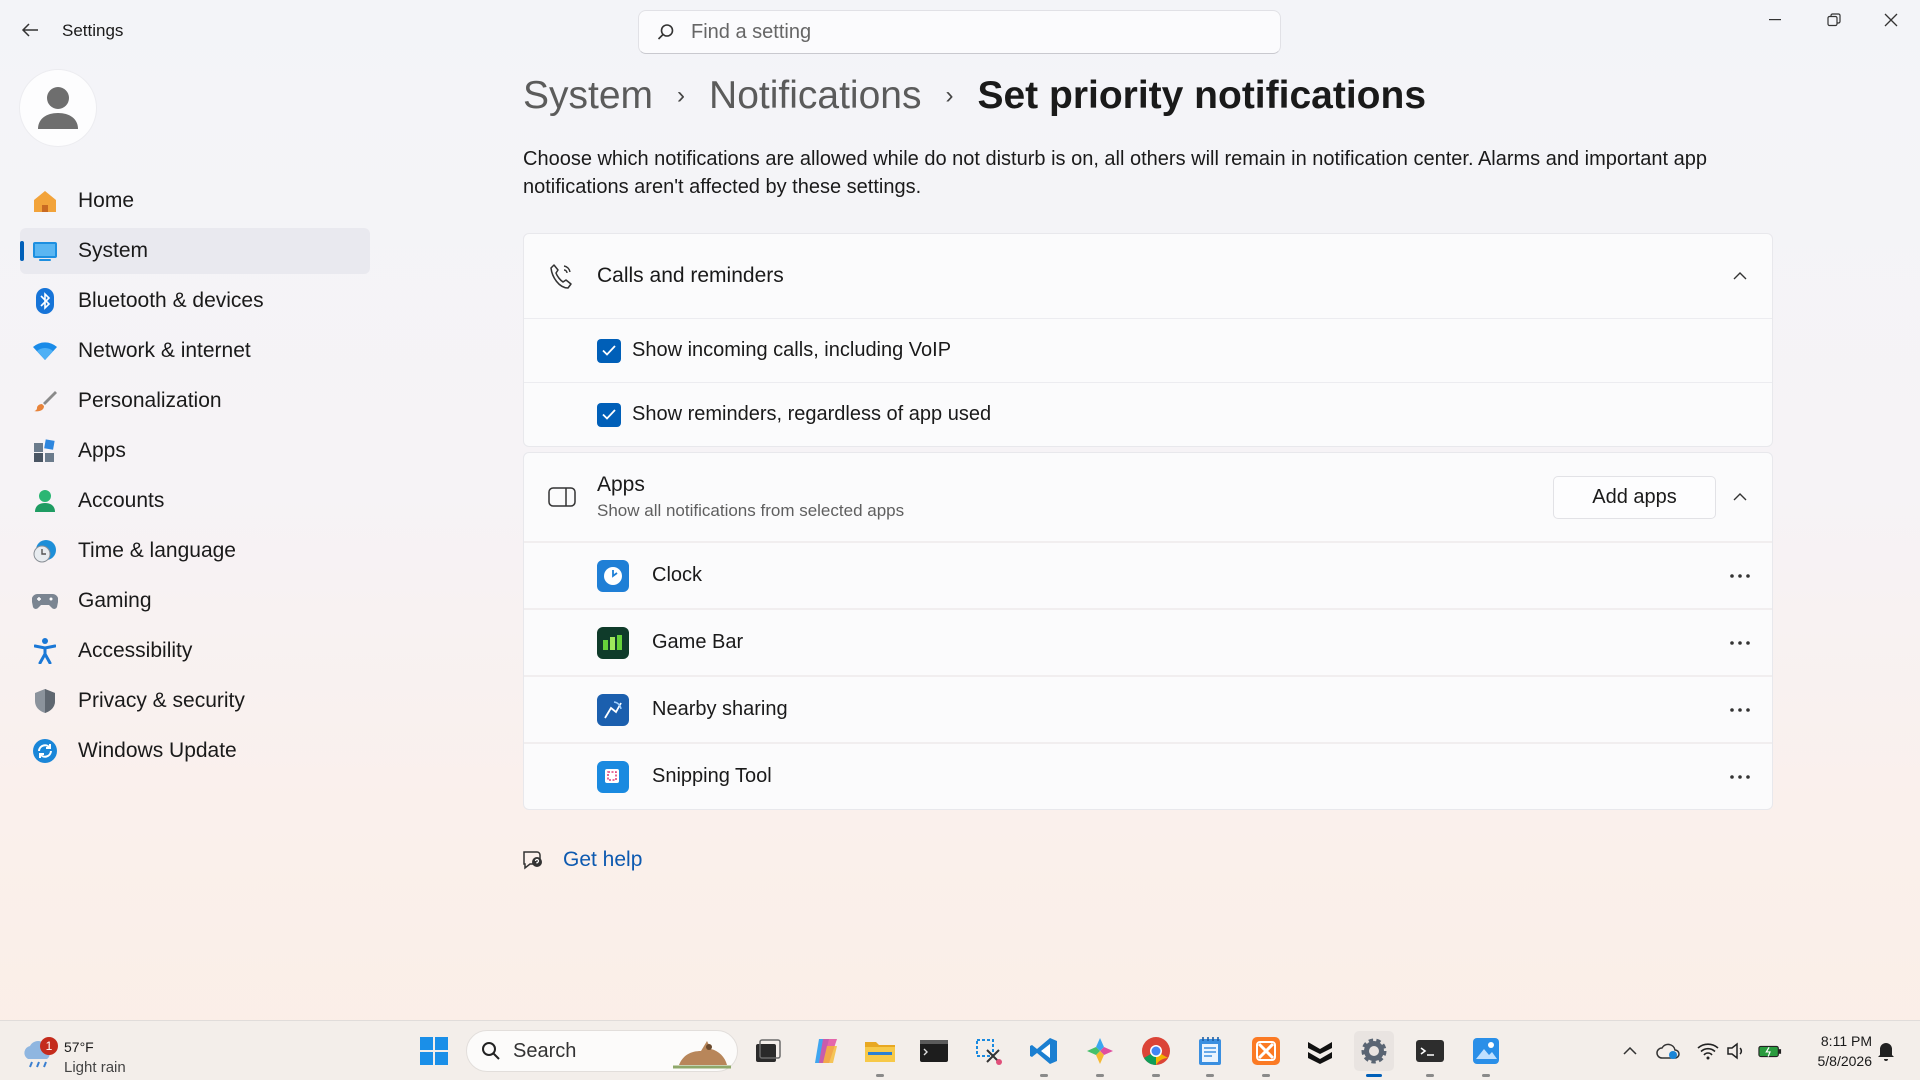  What do you see at coordinates (880, 1054) in the screenshot?
I see `file-explorer-button` at bounding box center [880, 1054].